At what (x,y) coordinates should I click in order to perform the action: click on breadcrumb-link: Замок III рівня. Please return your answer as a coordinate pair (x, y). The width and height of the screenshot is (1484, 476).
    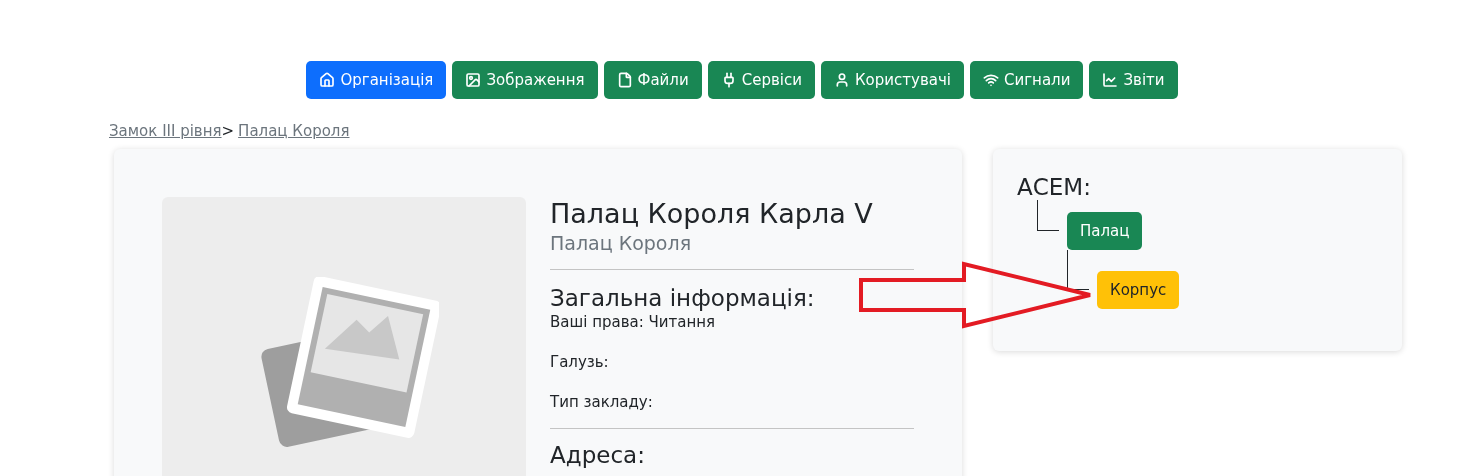
    Looking at the image, I should click on (165, 131).